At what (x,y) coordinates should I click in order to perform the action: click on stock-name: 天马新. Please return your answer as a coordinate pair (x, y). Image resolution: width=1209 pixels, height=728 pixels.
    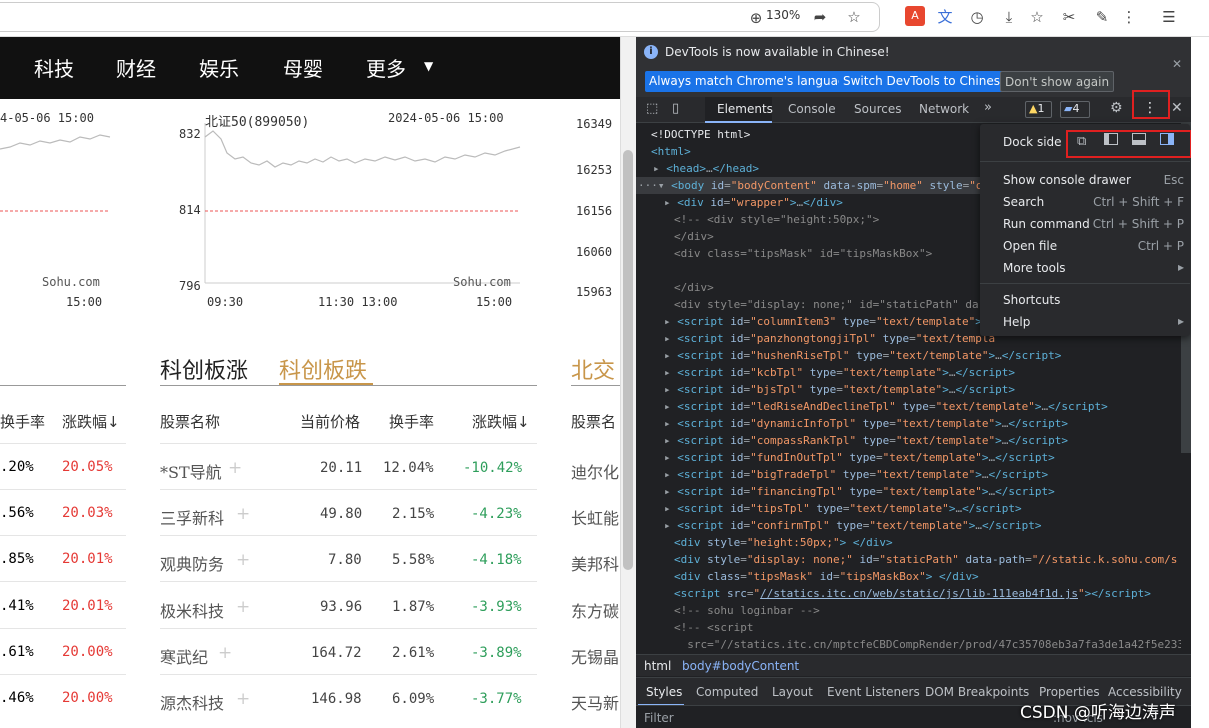
    Looking at the image, I should click on (595, 702).